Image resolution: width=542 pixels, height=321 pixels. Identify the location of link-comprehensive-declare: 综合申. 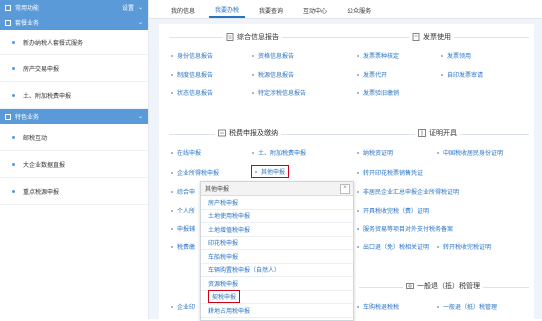
(183, 191).